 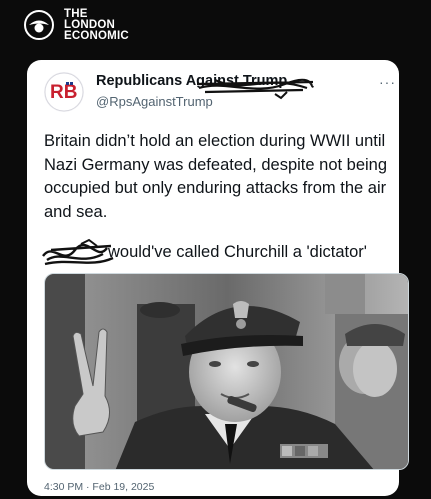 I want to click on scribble-redaction-name, so click(x=255, y=89).